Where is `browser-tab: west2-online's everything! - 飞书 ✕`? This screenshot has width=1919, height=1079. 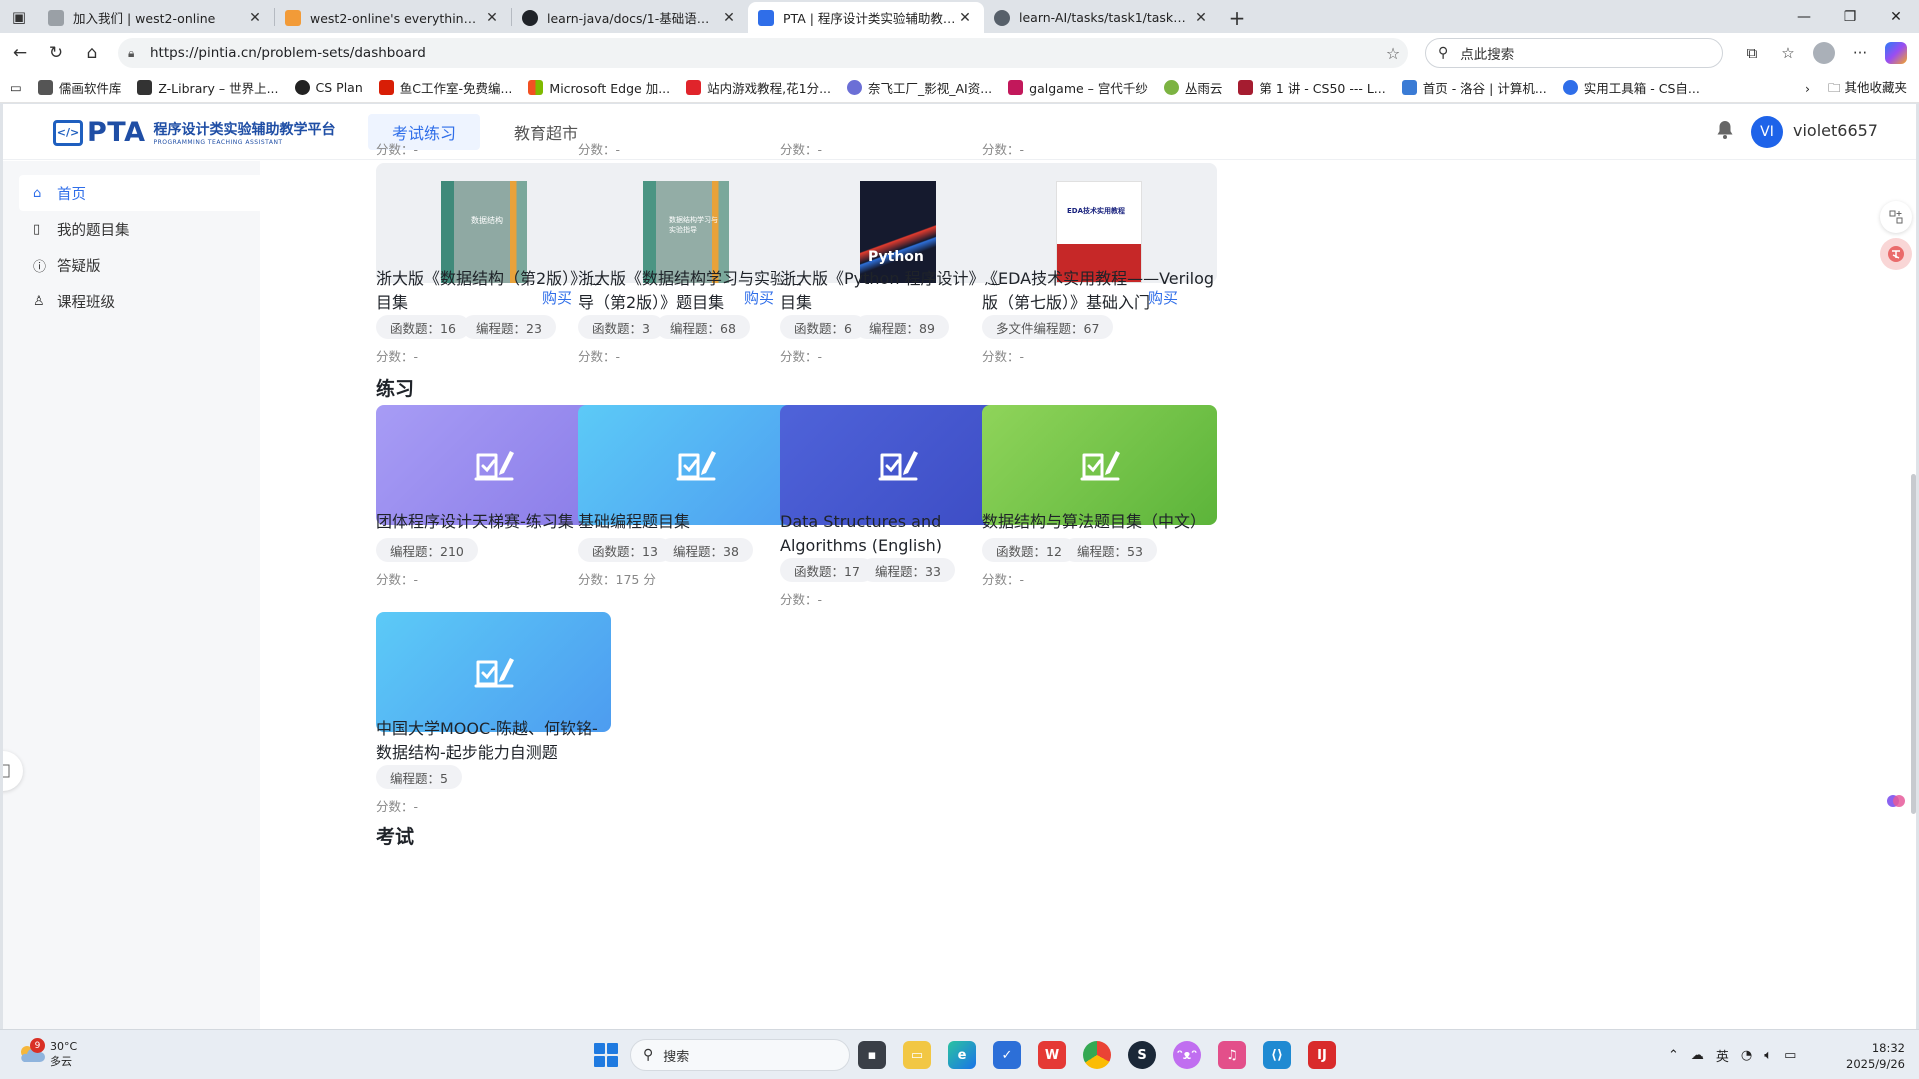
browser-tab: west2-online's everything! - 飞书 ✕ is located at coordinates (393, 17).